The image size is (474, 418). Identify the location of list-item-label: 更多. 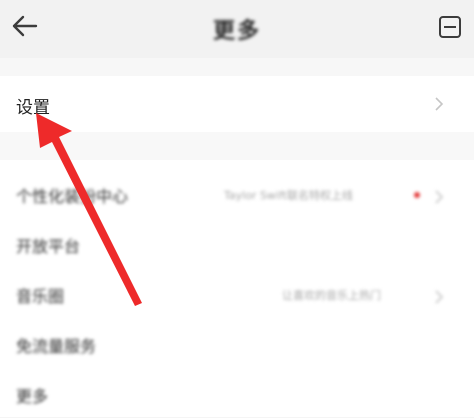
(32, 396).